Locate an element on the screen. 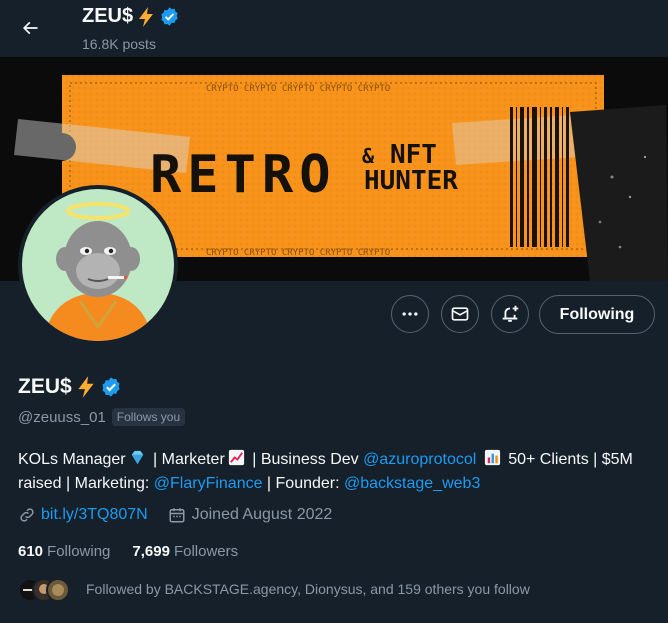  arrow-left-icon is located at coordinates (30, 28).